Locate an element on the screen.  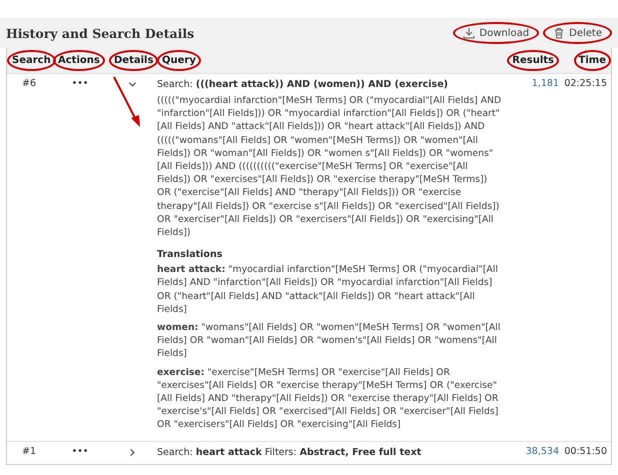
translation-text: exercise: "exercise"[MeSH Terms] OR "exercise"[All Fields] OR "exercises"[All Fields] OR "exercise therapy"[MeSH Terms] OR ("exercise"[All Fields] AND "therapy"[All Fields]) OR "exercise therapy"[All Fields] OR "exercise's"[All Fields] OR "exercised"[All Fields] OR "exerciser"[All Fields] OR "exercisers"[All Fields] OR "exercising"[All Fields] is located at coordinates (328, 399).